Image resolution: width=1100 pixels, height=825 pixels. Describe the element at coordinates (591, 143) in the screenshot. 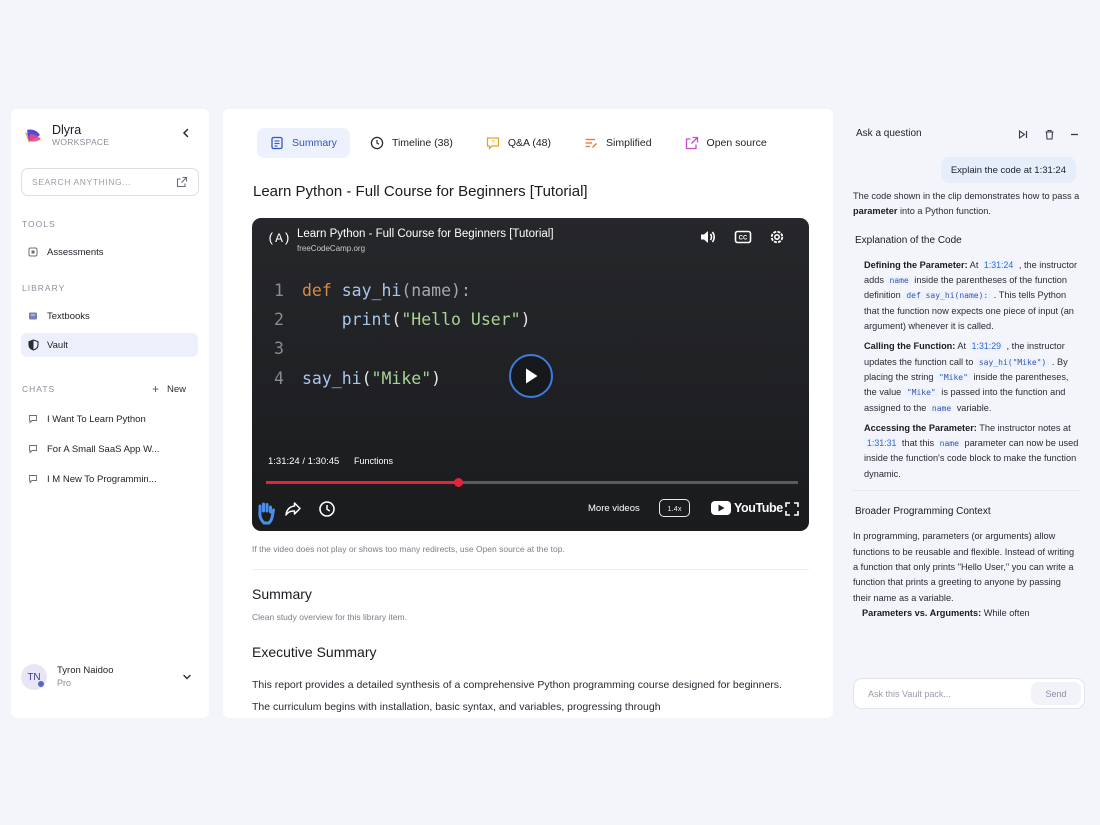

I see `list-edit-icon` at that location.